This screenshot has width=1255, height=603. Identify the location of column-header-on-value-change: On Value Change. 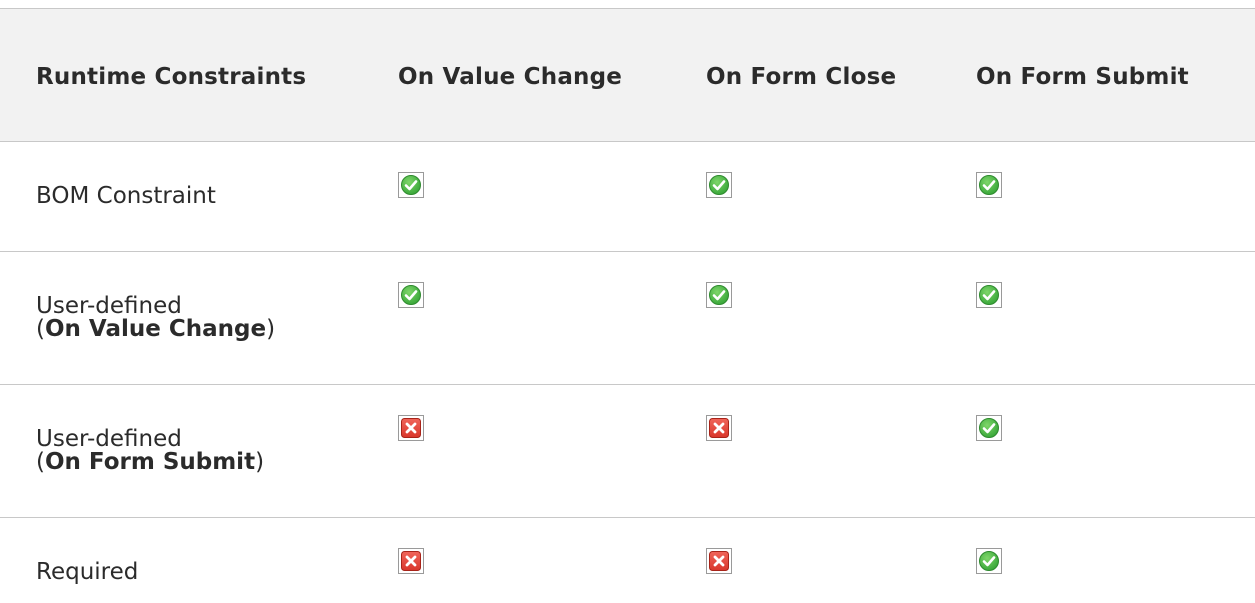
(510, 77).